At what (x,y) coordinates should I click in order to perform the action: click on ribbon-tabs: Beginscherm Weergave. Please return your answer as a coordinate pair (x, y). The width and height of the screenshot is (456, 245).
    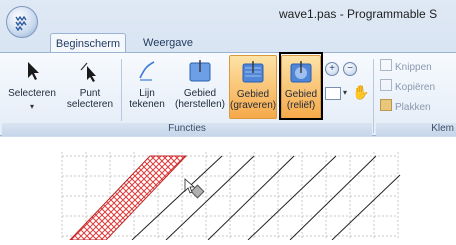
    Looking at the image, I should click on (228, 43).